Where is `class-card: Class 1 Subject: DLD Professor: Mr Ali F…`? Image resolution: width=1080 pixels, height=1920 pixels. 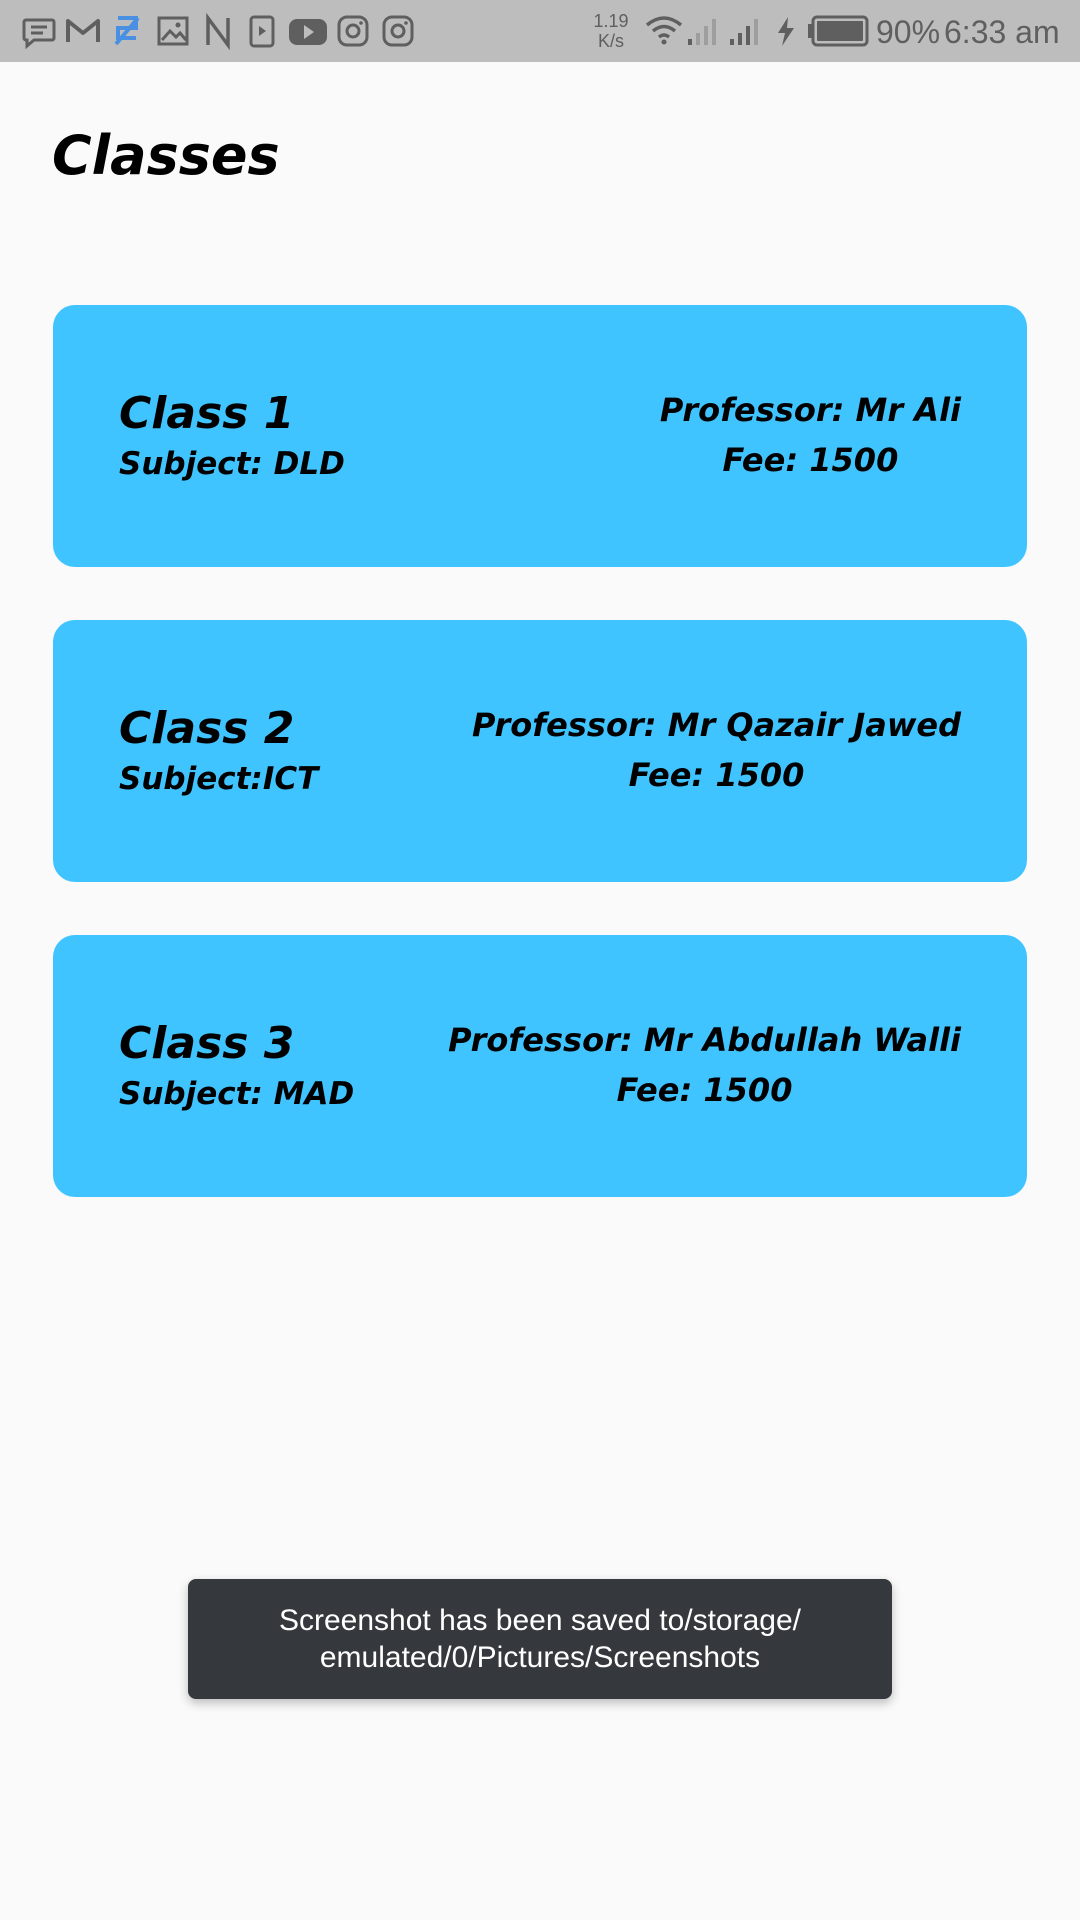 class-card: Class 1 Subject: DLD Professor: Mr Ali F… is located at coordinates (540, 436).